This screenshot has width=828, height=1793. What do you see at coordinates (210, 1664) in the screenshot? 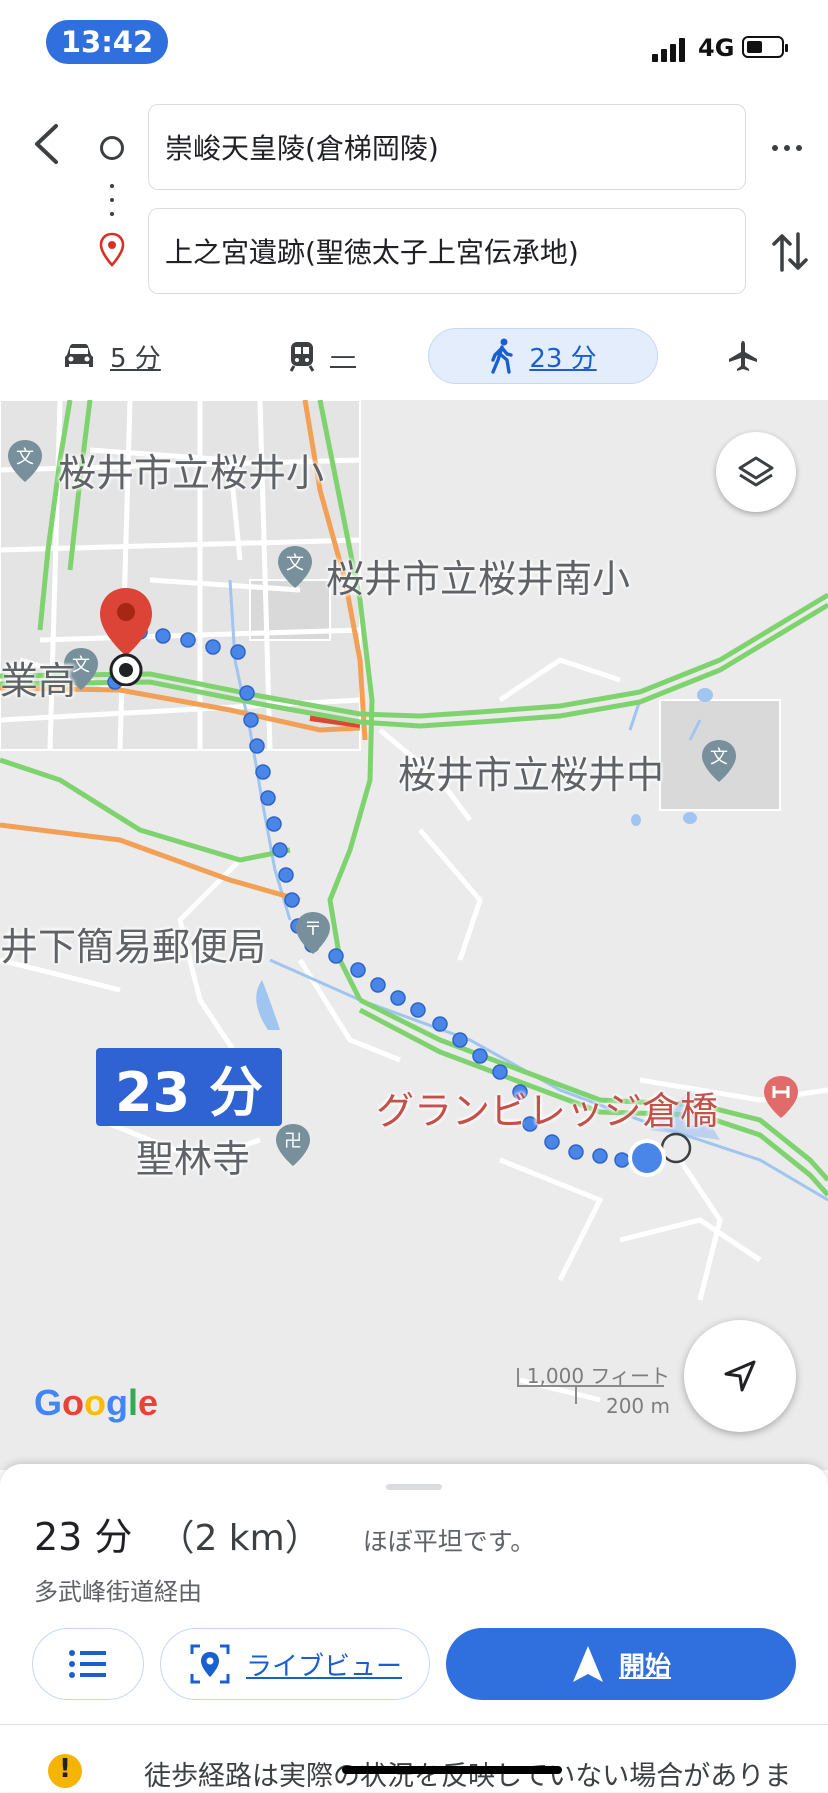
I see `live-view-icon` at bounding box center [210, 1664].